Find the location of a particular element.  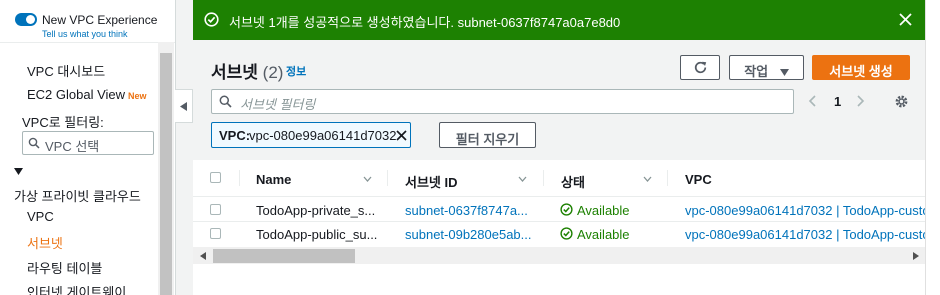

caret-left-icon is located at coordinates (183, 106).